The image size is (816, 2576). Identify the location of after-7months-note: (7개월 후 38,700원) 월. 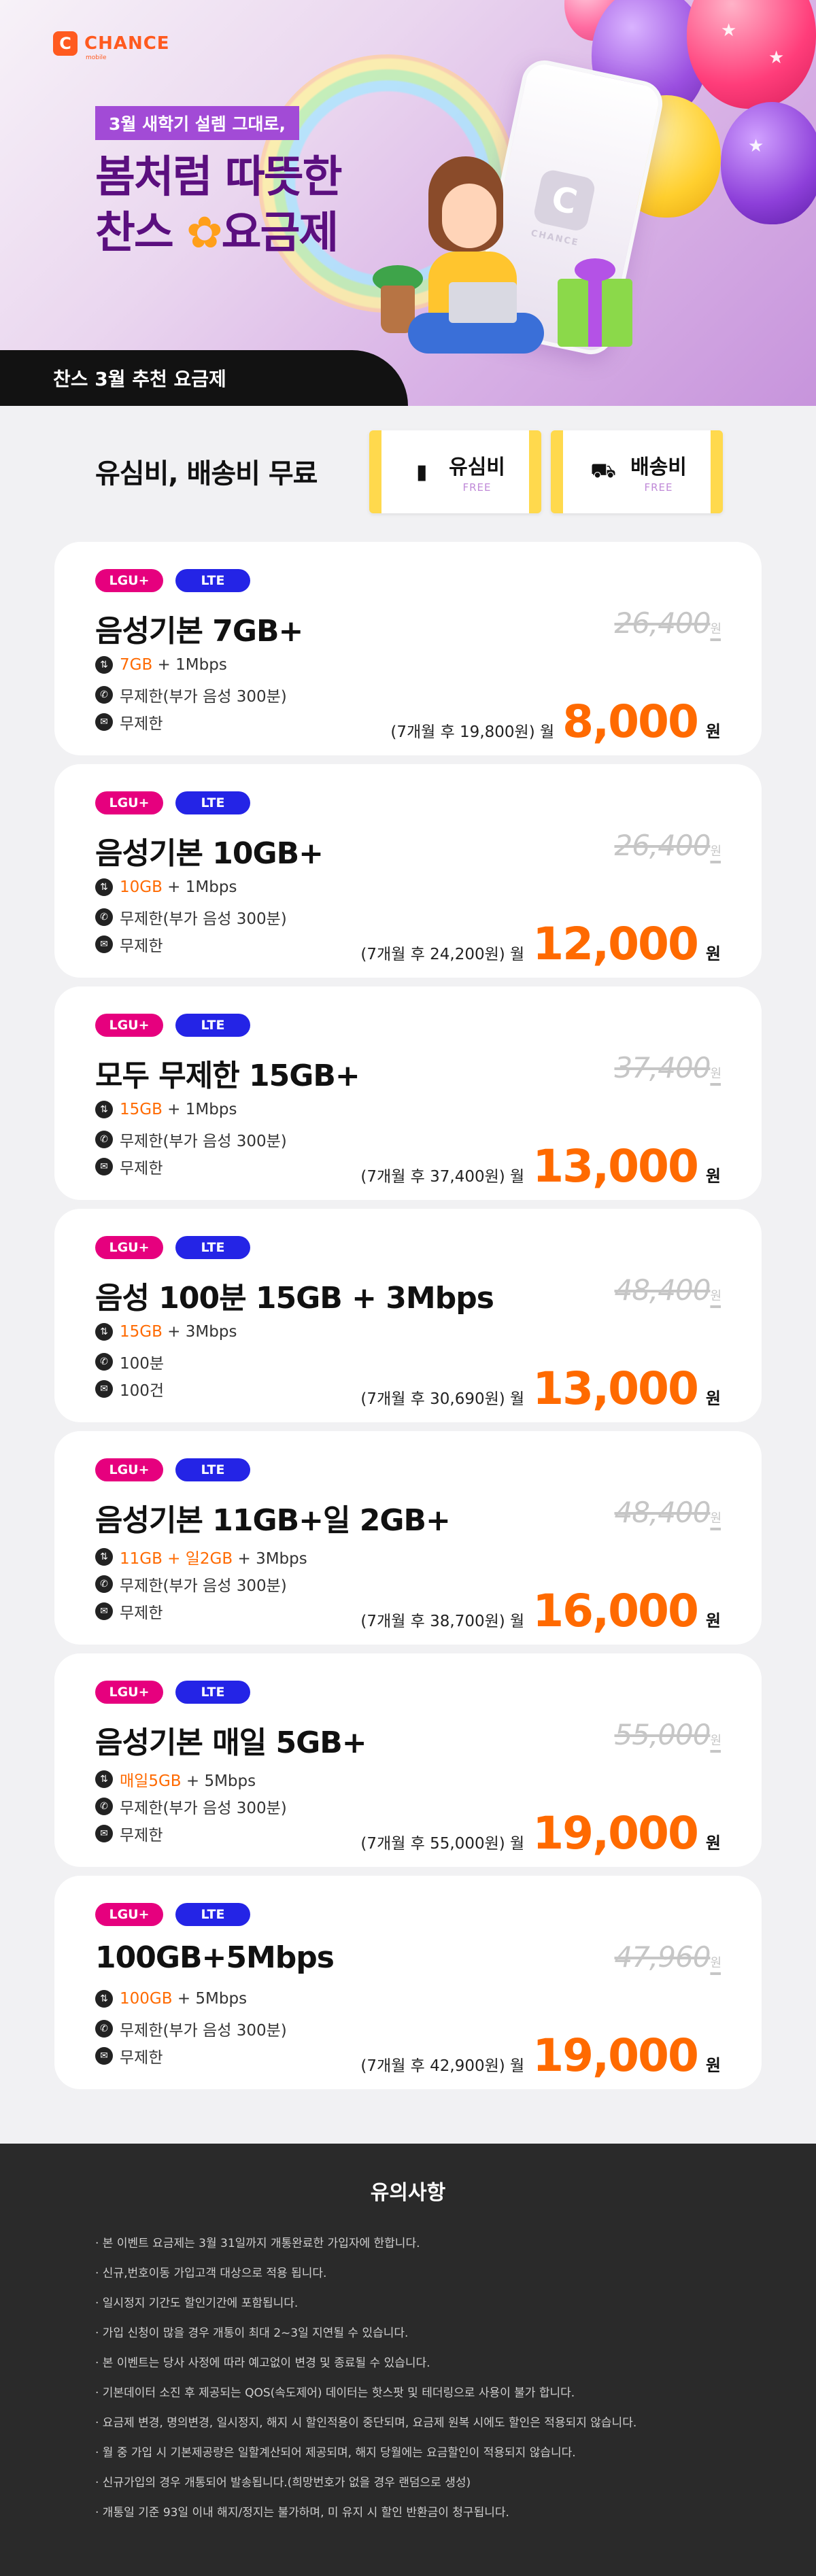
(443, 1621).